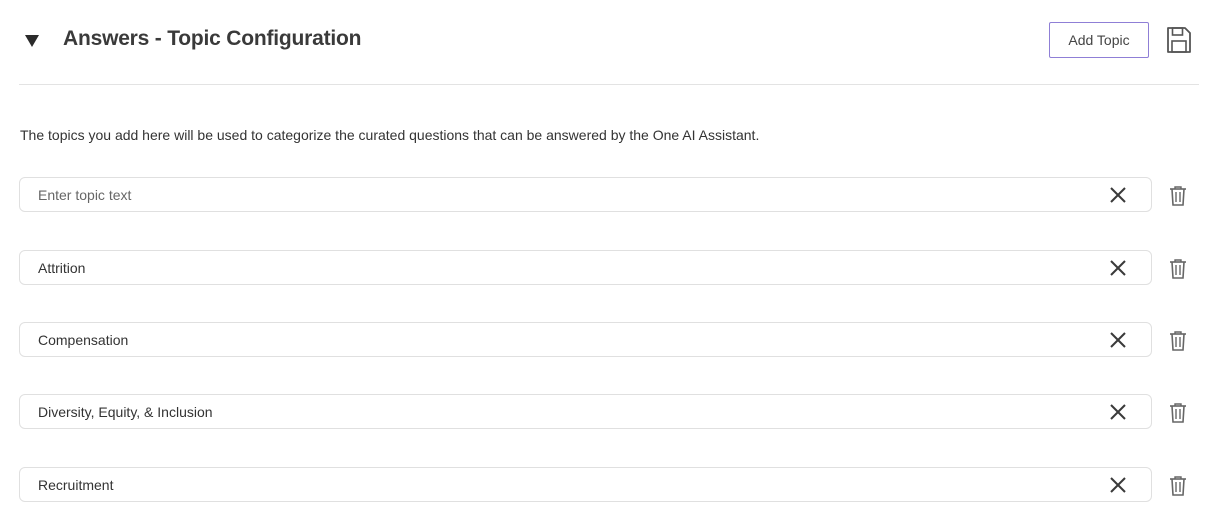 The width and height of the screenshot is (1214, 528). Describe the element at coordinates (32, 41) in the screenshot. I see `collapse-toggle-icon` at that location.